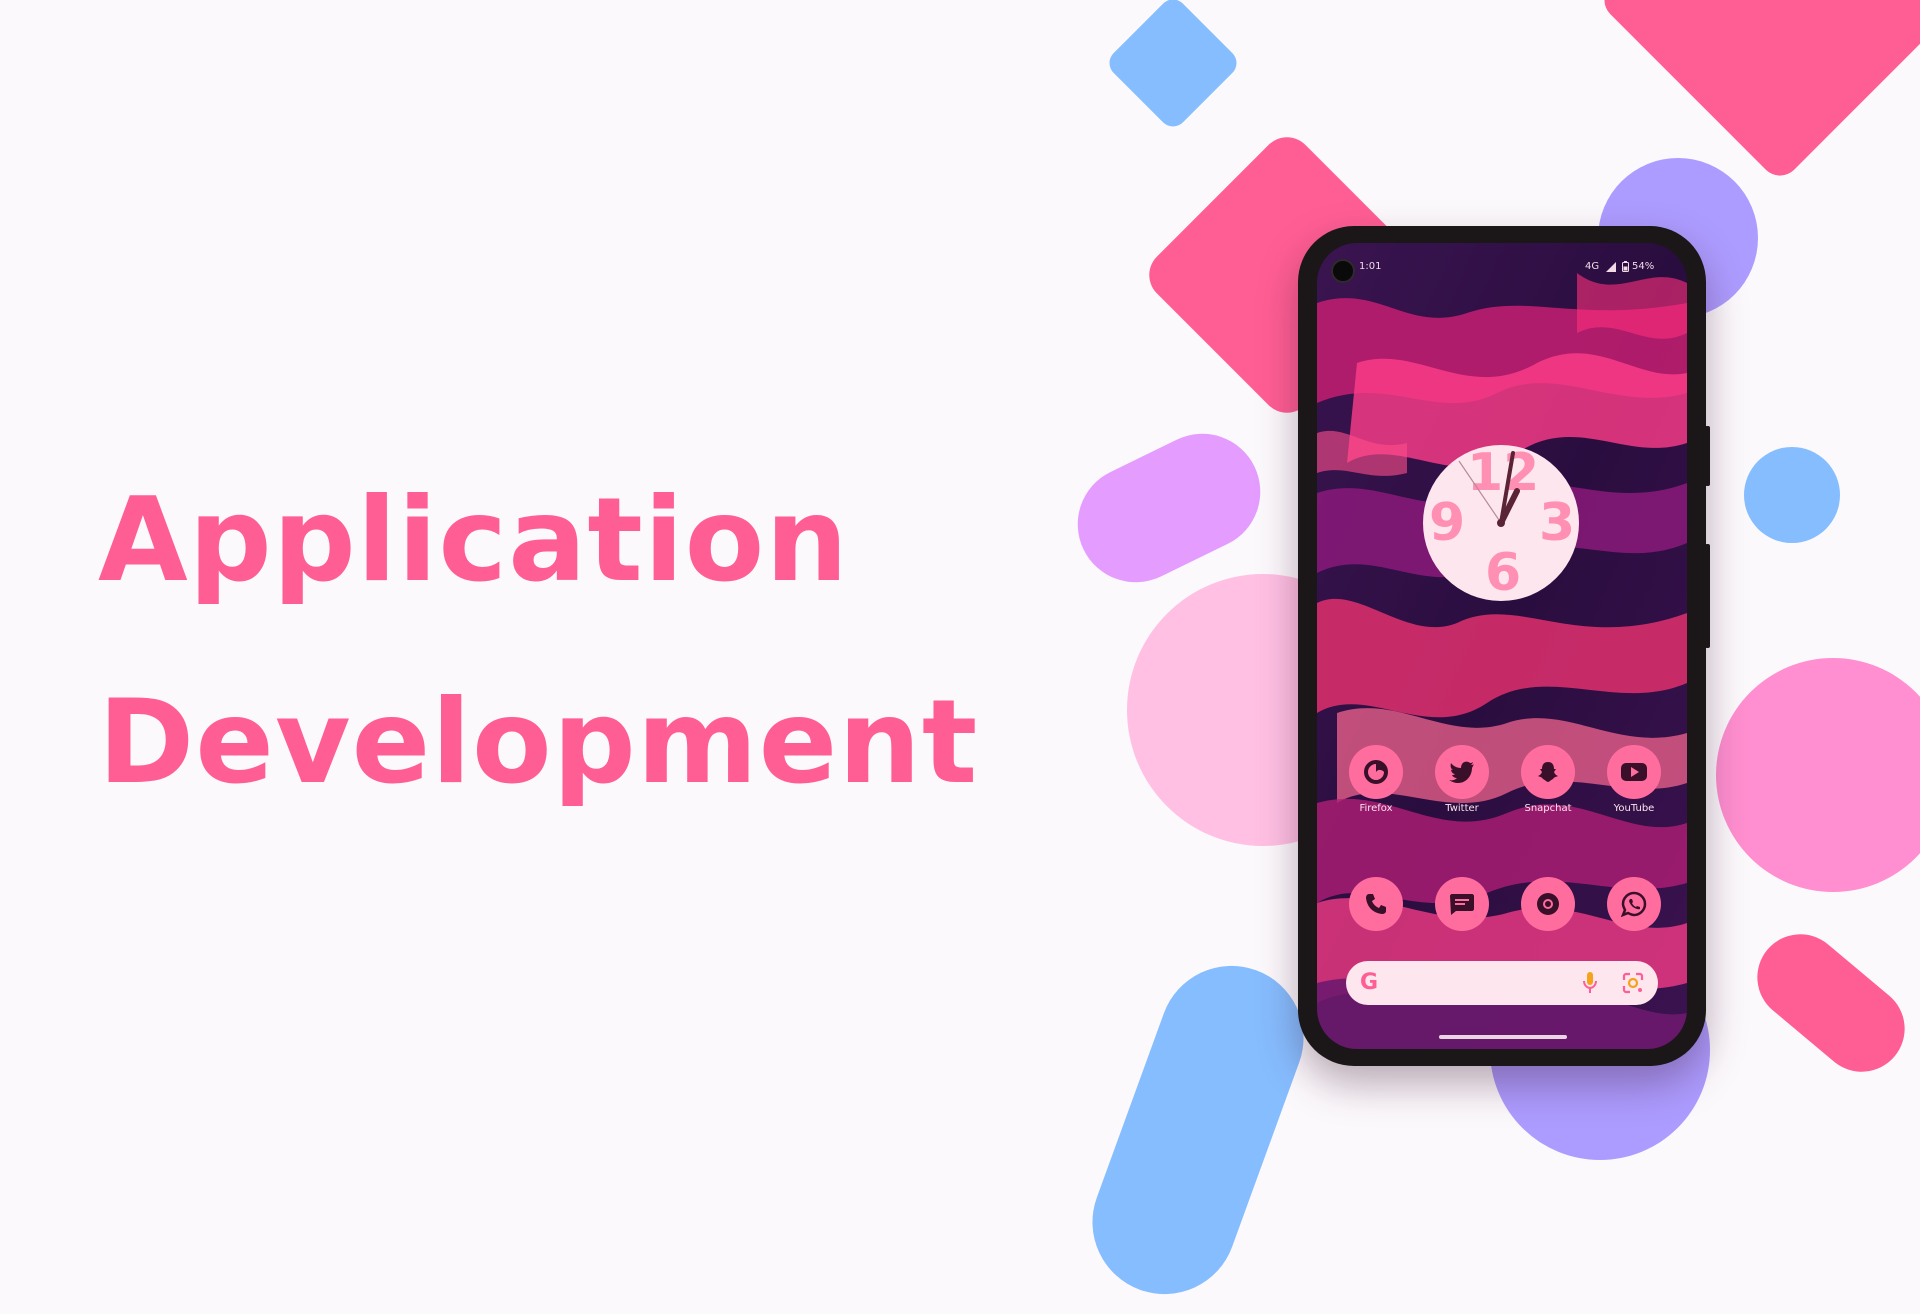  I want to click on gesture-nav-bar, so click(1503, 1037).